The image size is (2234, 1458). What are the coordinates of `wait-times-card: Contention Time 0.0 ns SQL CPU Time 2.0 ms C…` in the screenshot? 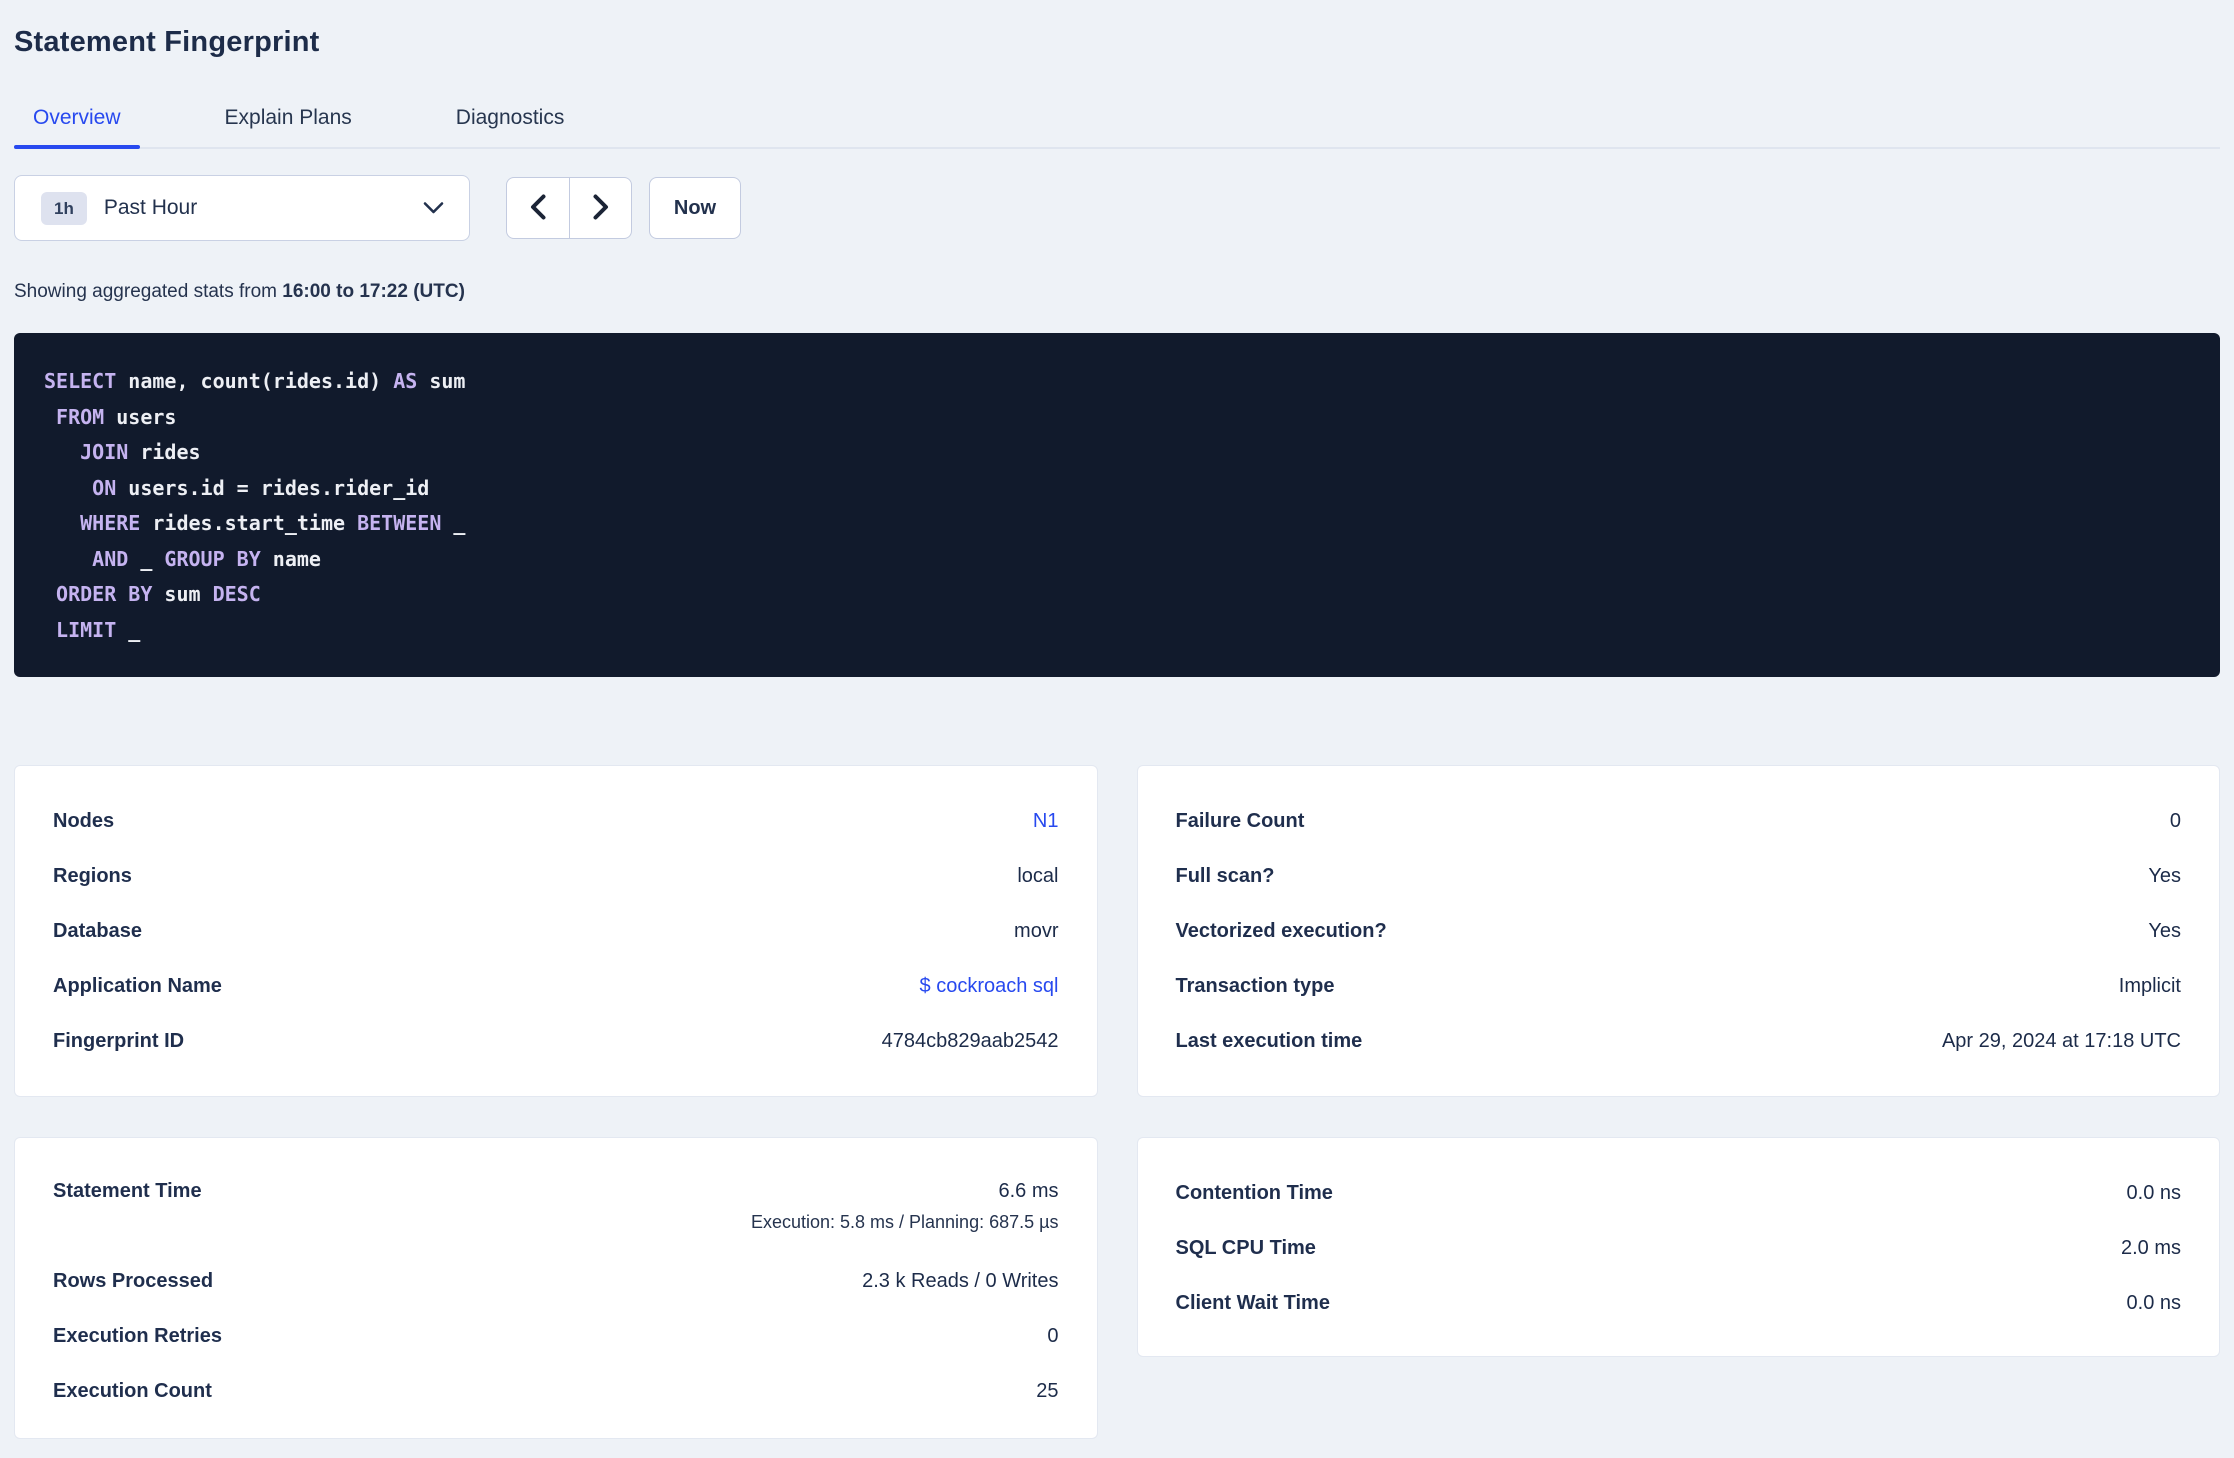 It's located at (1678, 1247).